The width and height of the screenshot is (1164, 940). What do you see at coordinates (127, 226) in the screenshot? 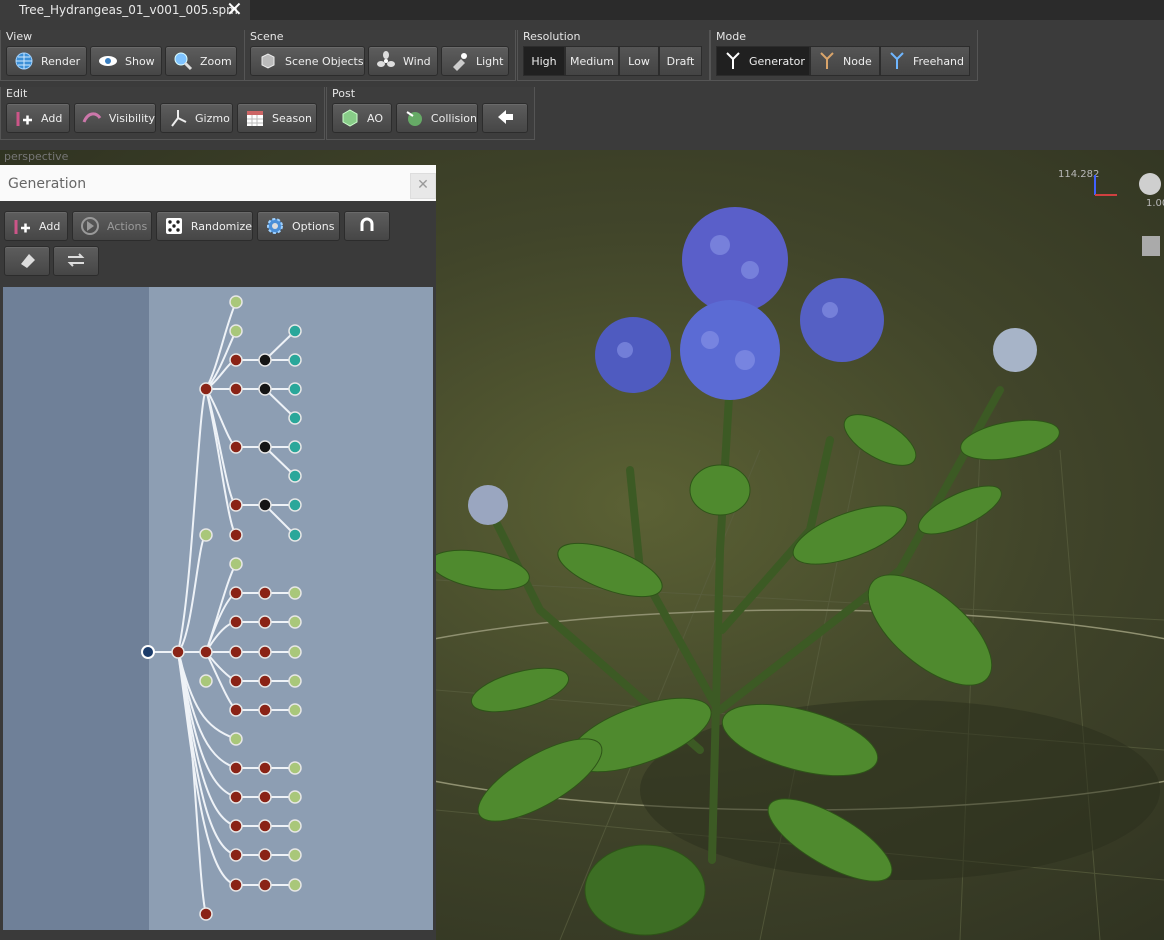
I see `actions-label: Actions` at bounding box center [127, 226].